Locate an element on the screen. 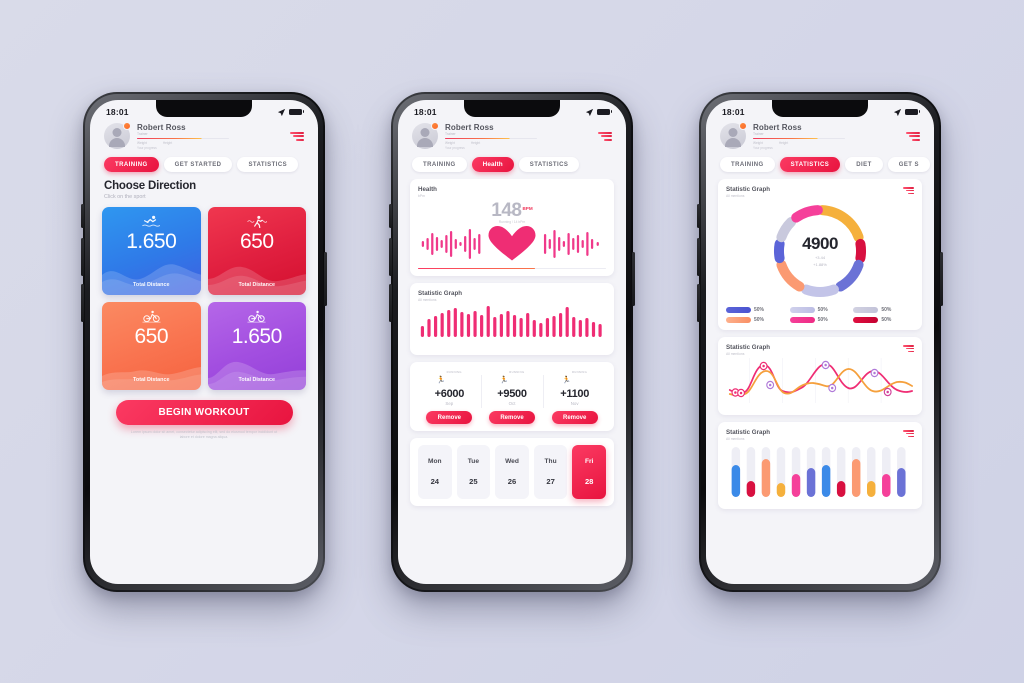 This screenshot has height=683, width=1024. day-item-thu: Thu 27 is located at coordinates (550, 472).